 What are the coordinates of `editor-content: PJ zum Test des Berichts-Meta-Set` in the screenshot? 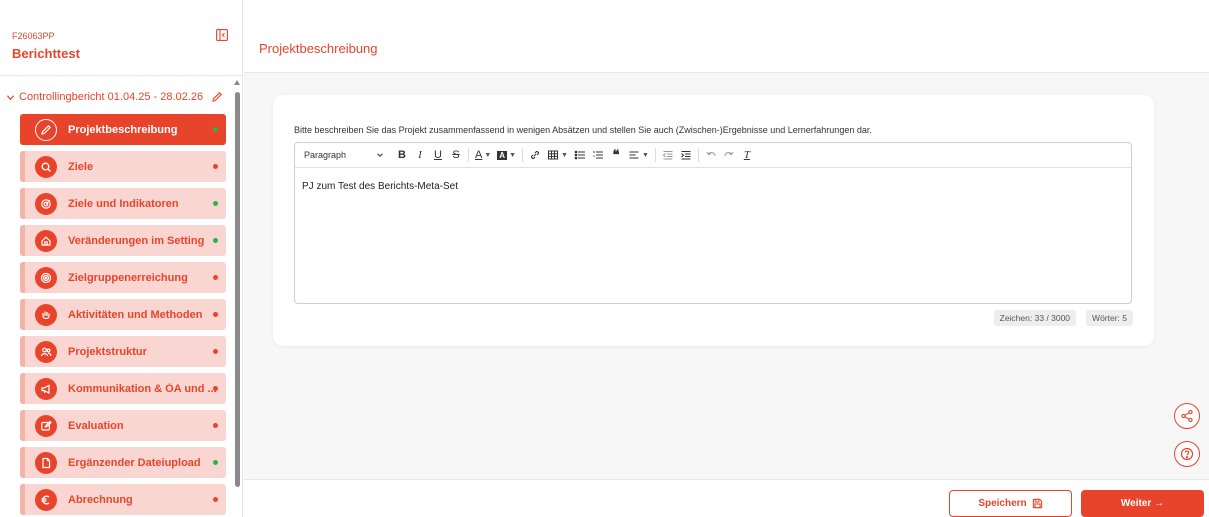 It's located at (380, 186).